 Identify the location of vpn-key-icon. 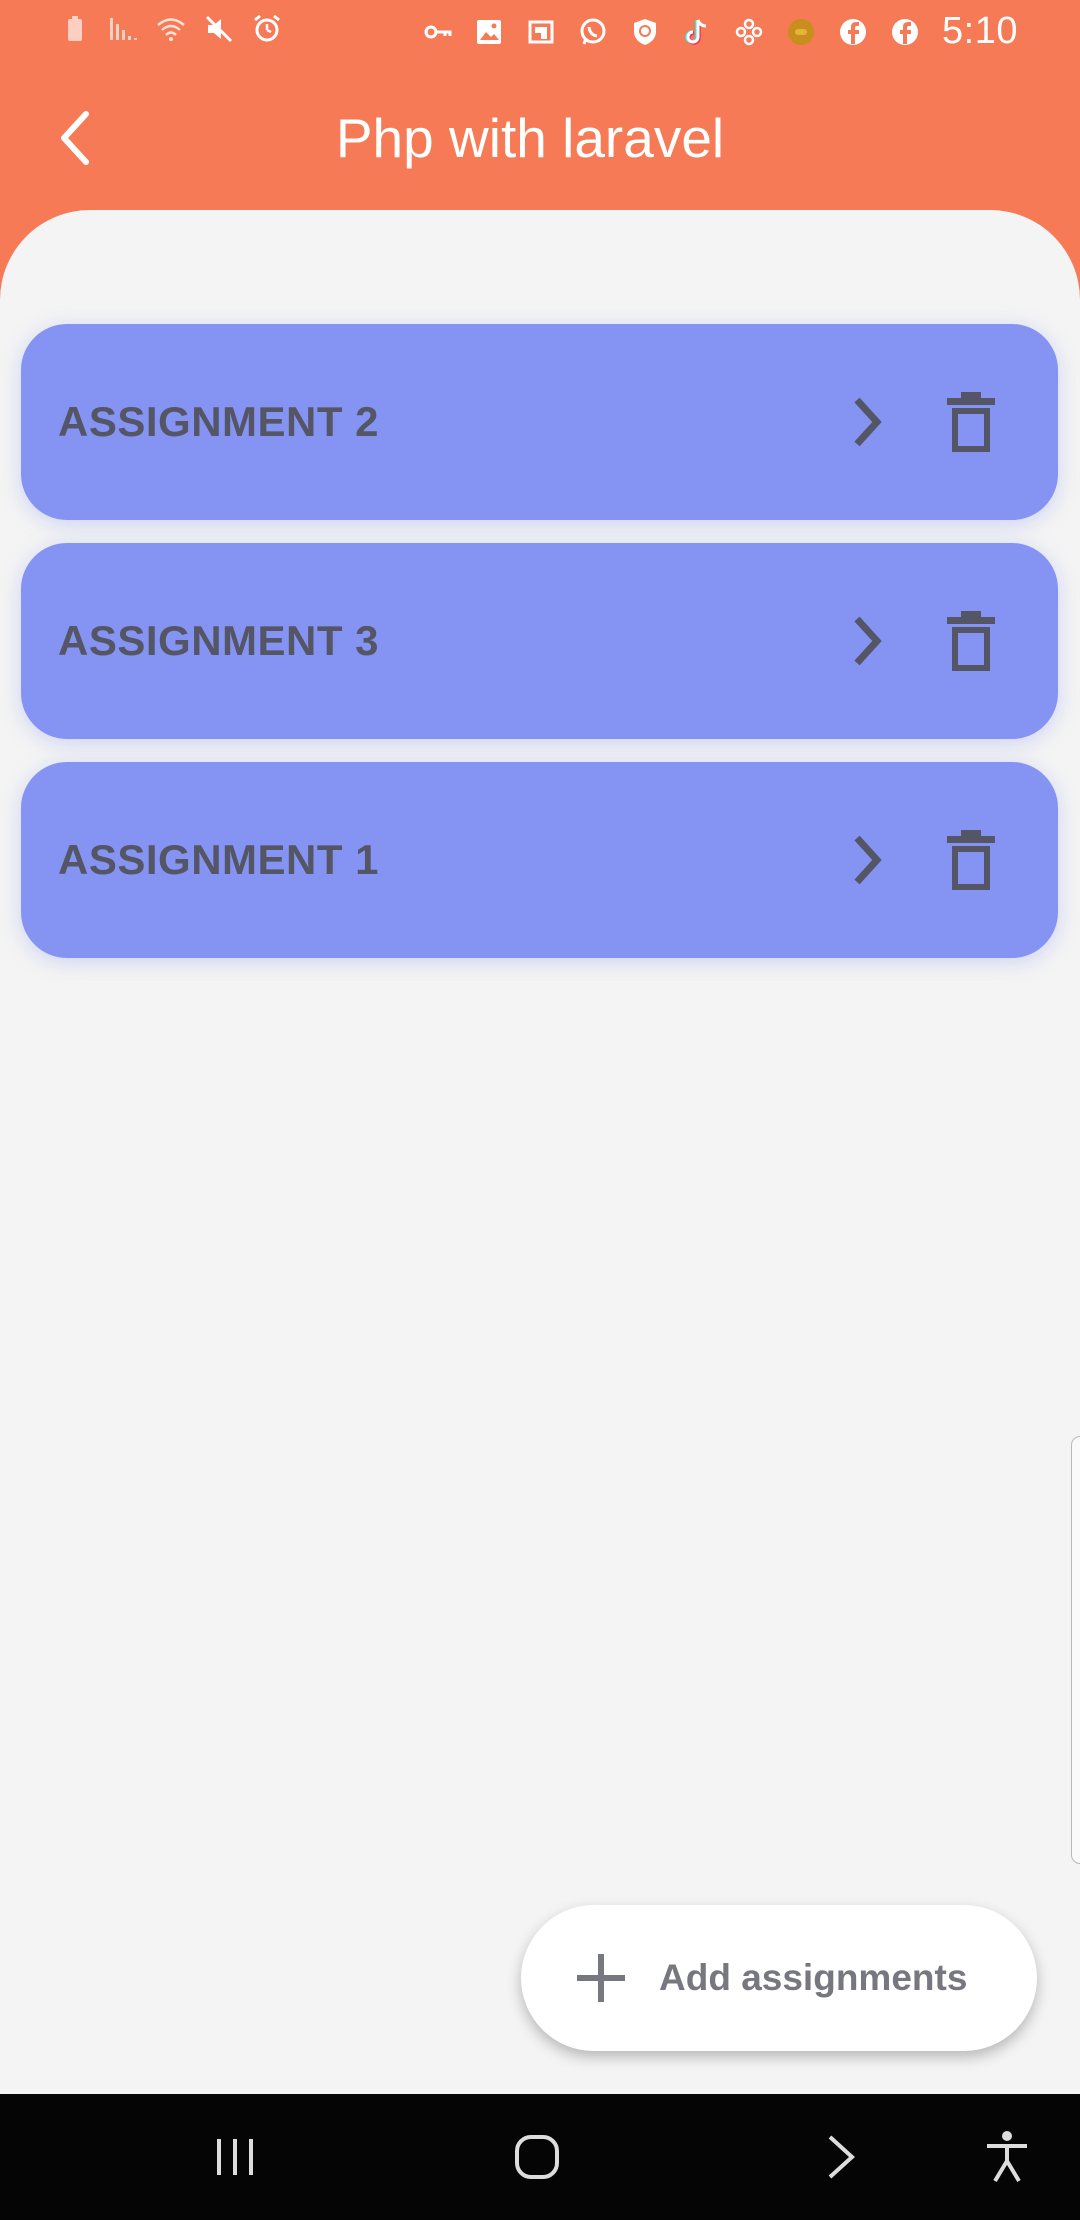
(437, 32).